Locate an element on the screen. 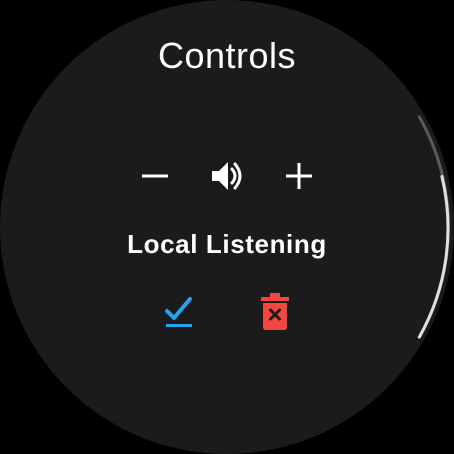 The height and width of the screenshot is (454, 454). plus-icon is located at coordinates (299, 176).